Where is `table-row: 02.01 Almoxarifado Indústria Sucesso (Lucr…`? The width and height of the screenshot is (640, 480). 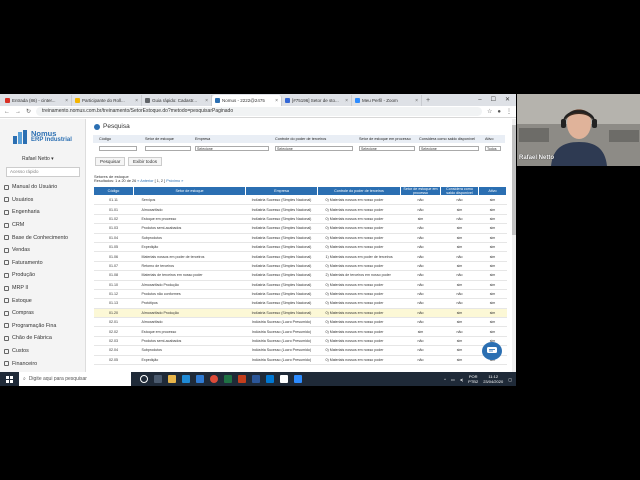 table-row: 02.01 Almoxarifado Indústria Sucesso (Lucr… is located at coordinates (300, 322).